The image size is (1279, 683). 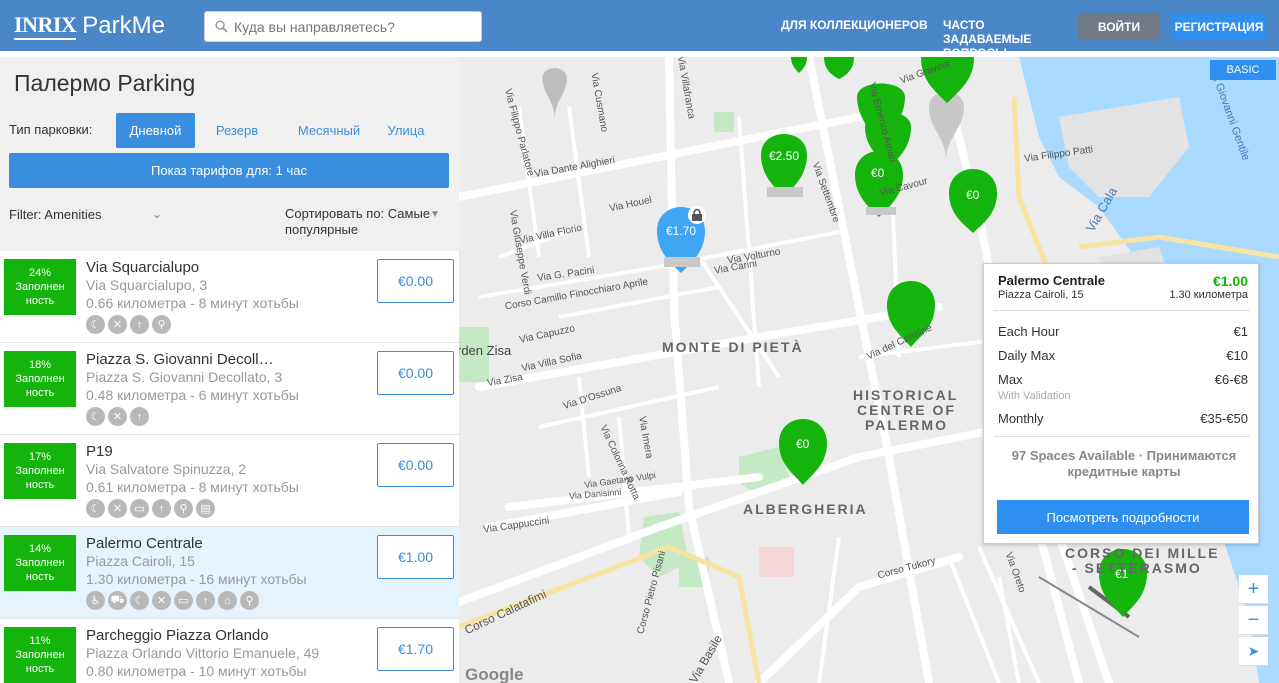 I want to click on chevron-down-icon: ⌄, so click(x=157, y=214).